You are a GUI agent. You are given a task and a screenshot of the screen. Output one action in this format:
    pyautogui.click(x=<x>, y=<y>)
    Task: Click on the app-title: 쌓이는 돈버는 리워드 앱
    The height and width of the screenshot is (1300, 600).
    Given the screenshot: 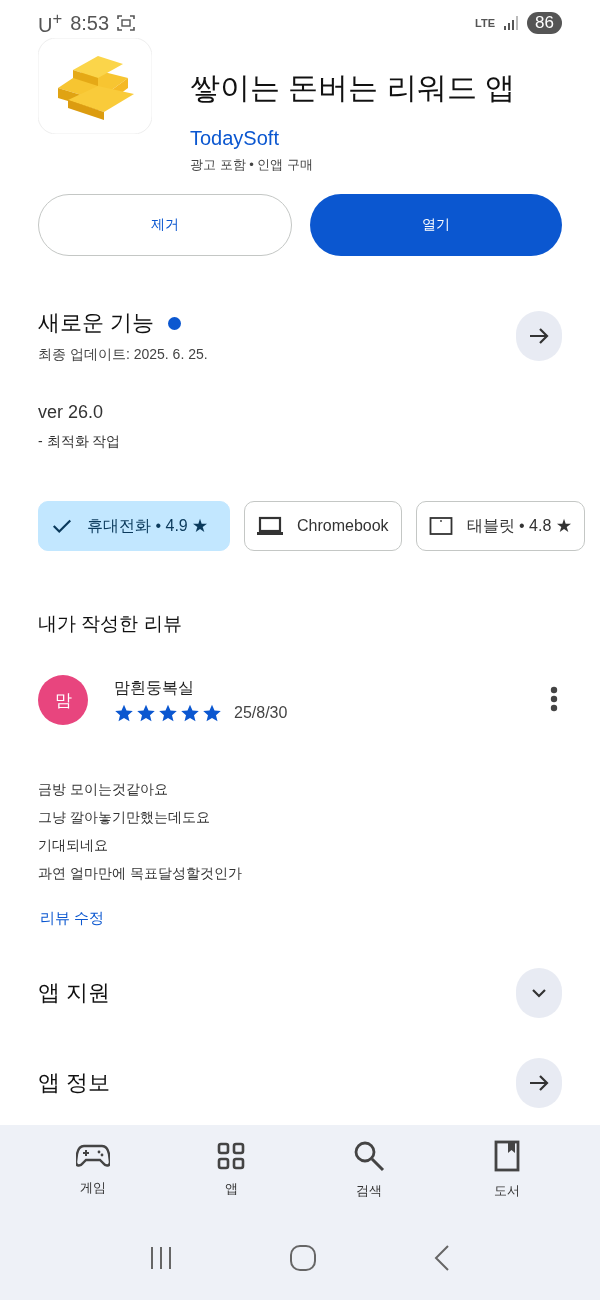 What is the action you would take?
    pyautogui.click(x=352, y=88)
    